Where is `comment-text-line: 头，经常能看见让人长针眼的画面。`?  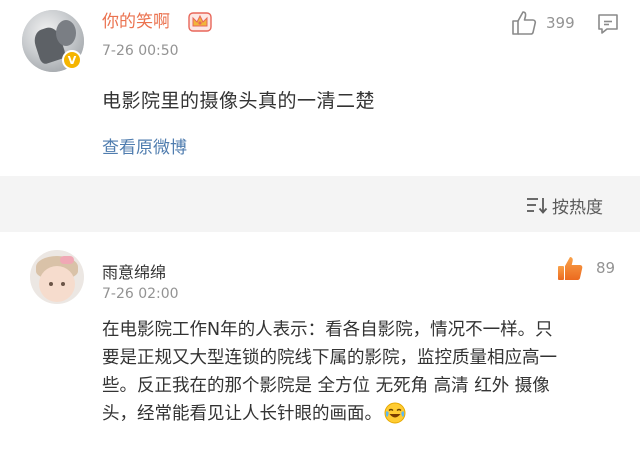
comment-text-line: 头，经常能看见让人长针眼的画面。 is located at coordinates (242, 414).